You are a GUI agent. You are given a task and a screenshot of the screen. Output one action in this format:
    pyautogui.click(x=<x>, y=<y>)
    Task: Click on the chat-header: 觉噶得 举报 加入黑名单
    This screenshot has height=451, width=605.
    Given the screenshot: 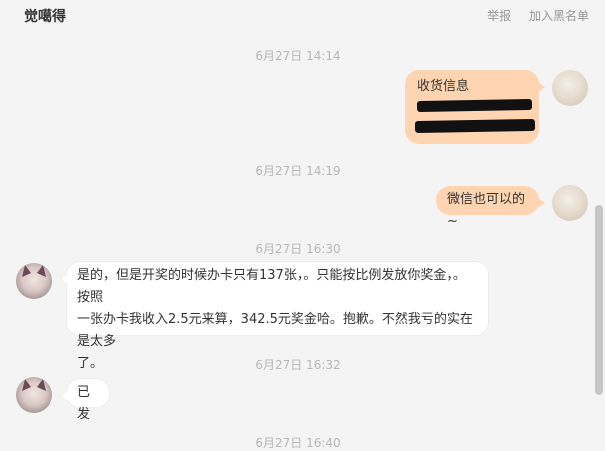 What is the action you would take?
    pyautogui.click(x=302, y=16)
    